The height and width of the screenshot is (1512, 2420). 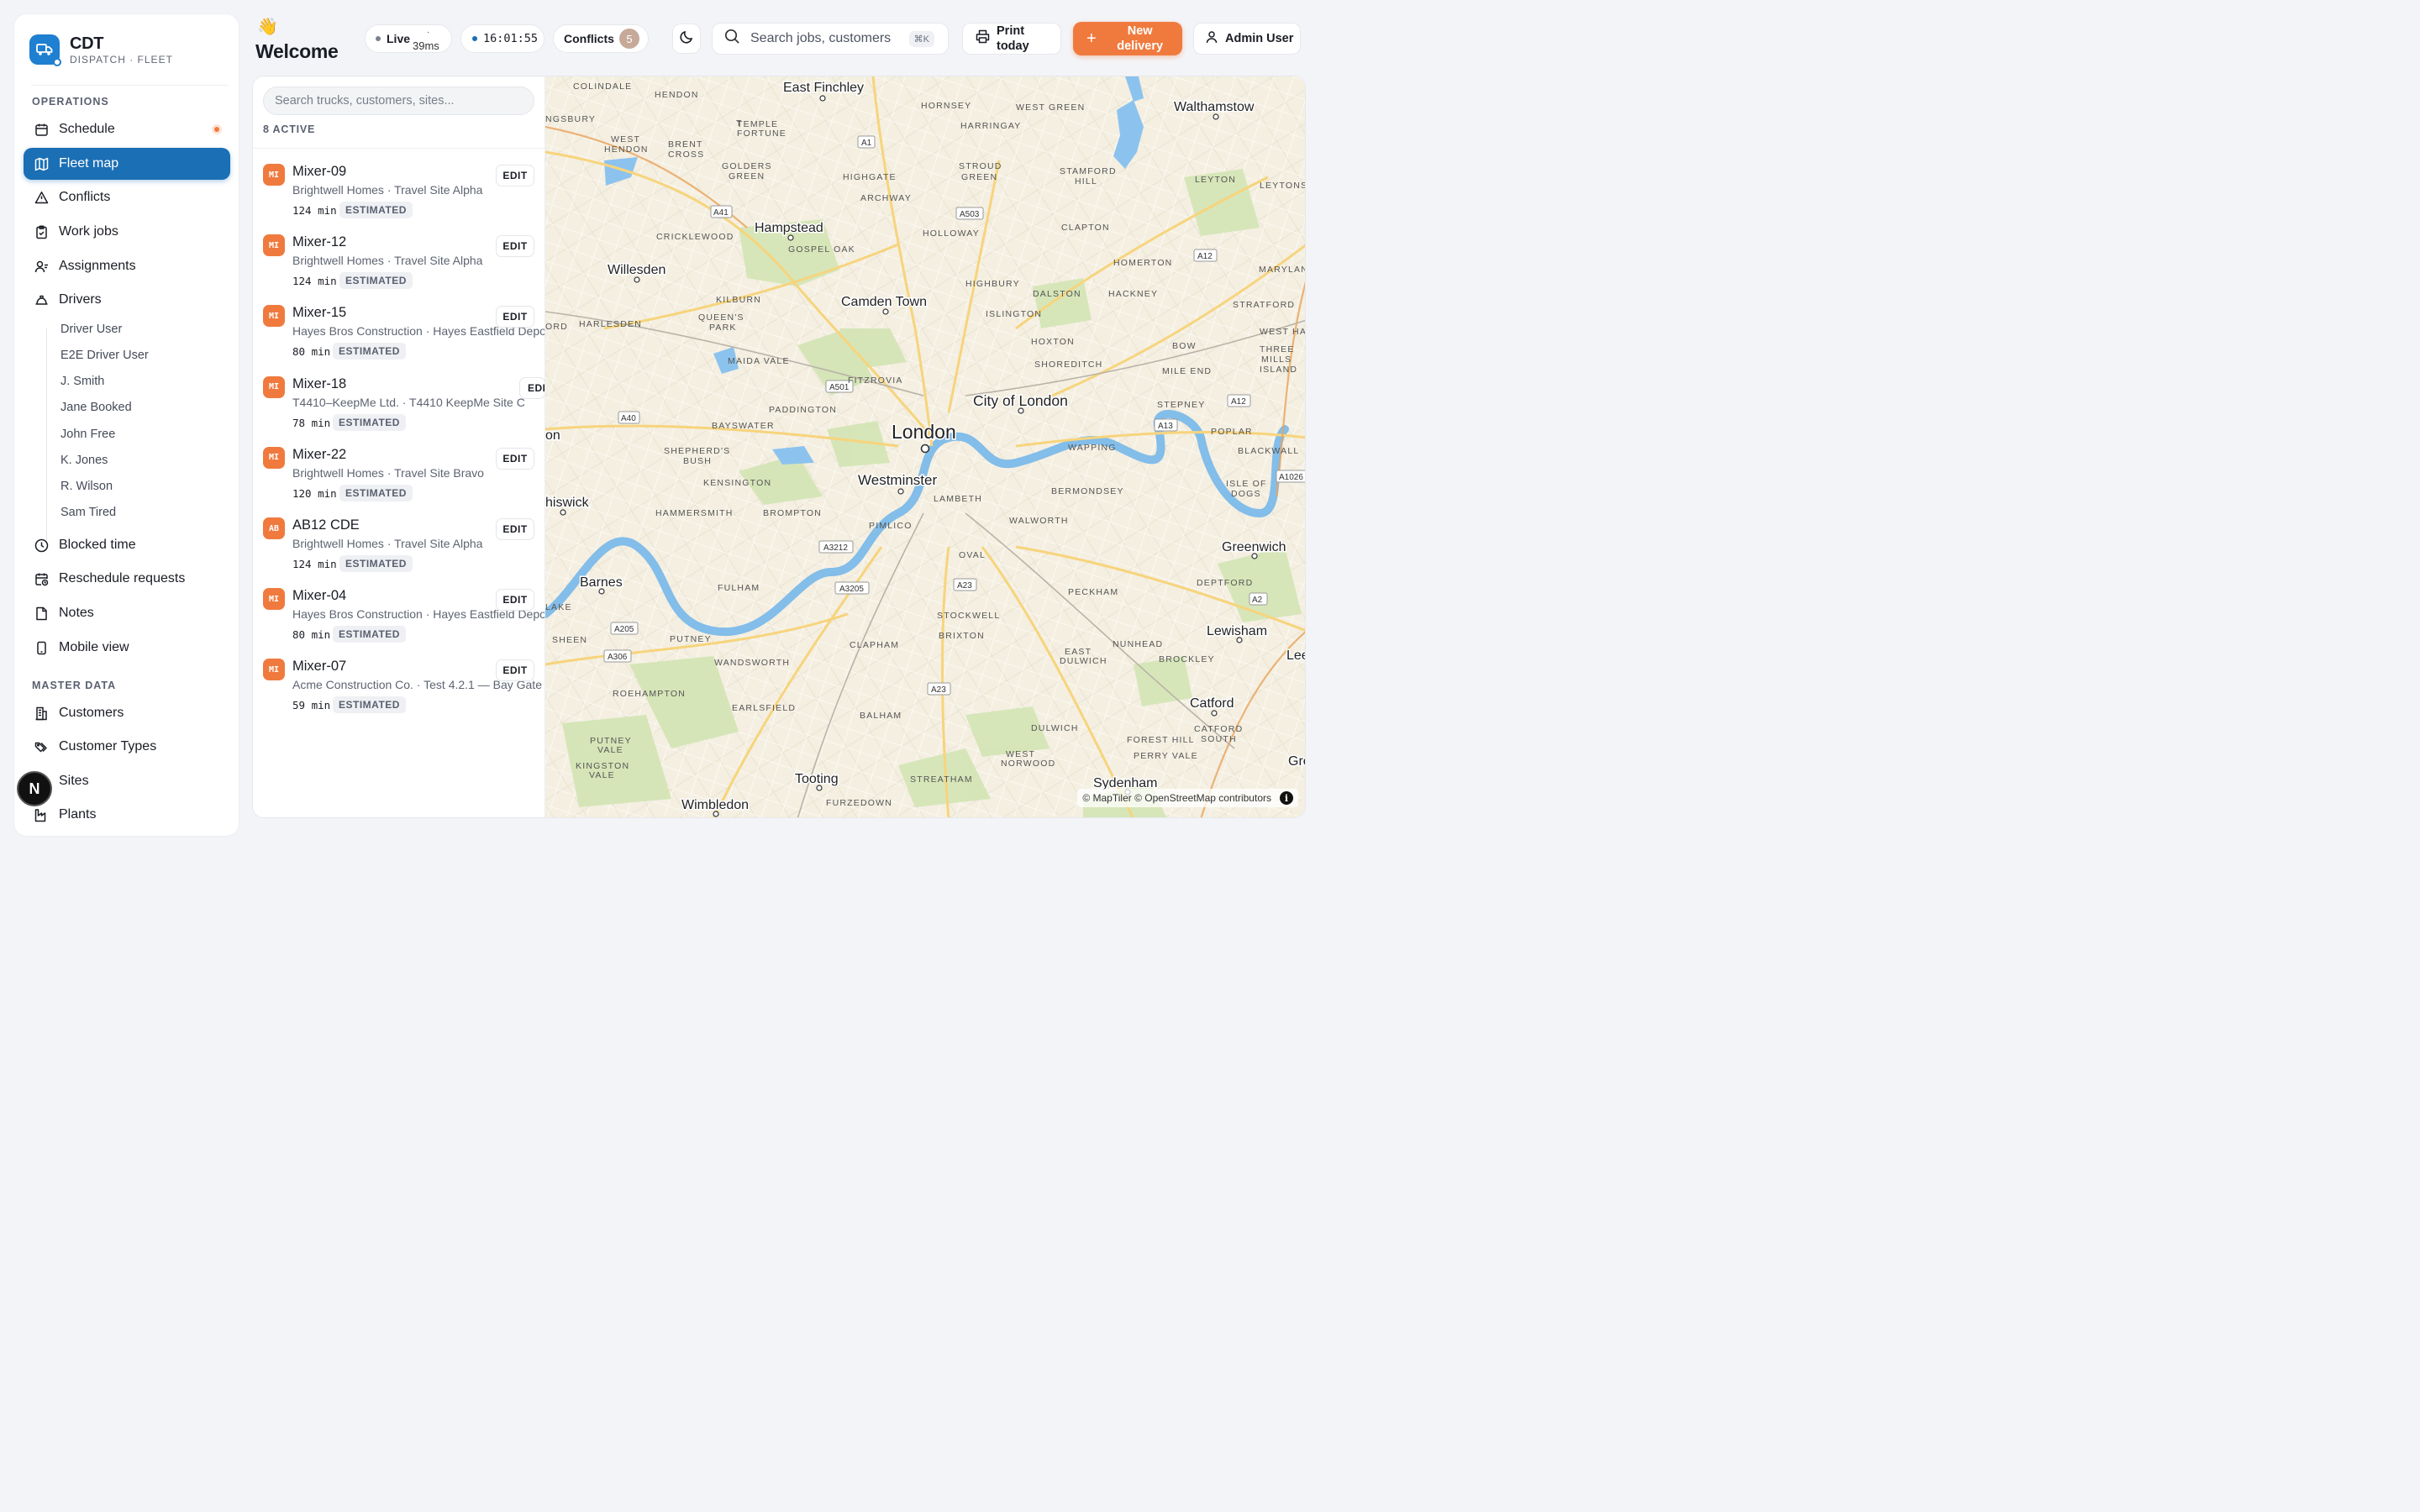 I want to click on road-shield: A3212, so click(x=836, y=547).